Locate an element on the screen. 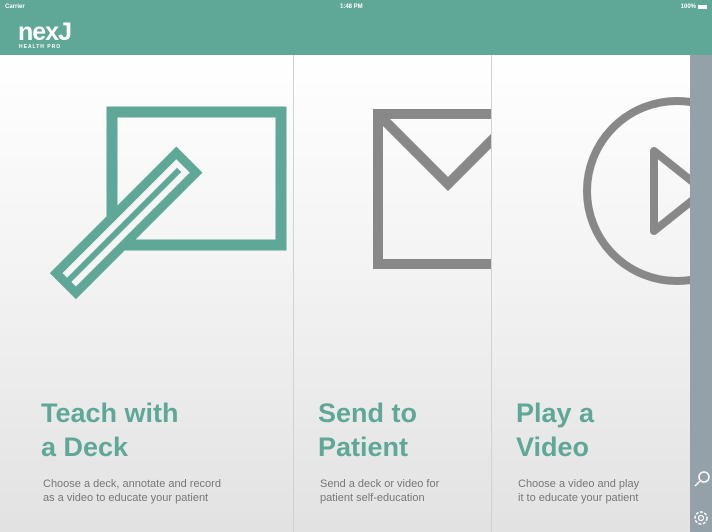  right-sidebar is located at coordinates (701, 293).